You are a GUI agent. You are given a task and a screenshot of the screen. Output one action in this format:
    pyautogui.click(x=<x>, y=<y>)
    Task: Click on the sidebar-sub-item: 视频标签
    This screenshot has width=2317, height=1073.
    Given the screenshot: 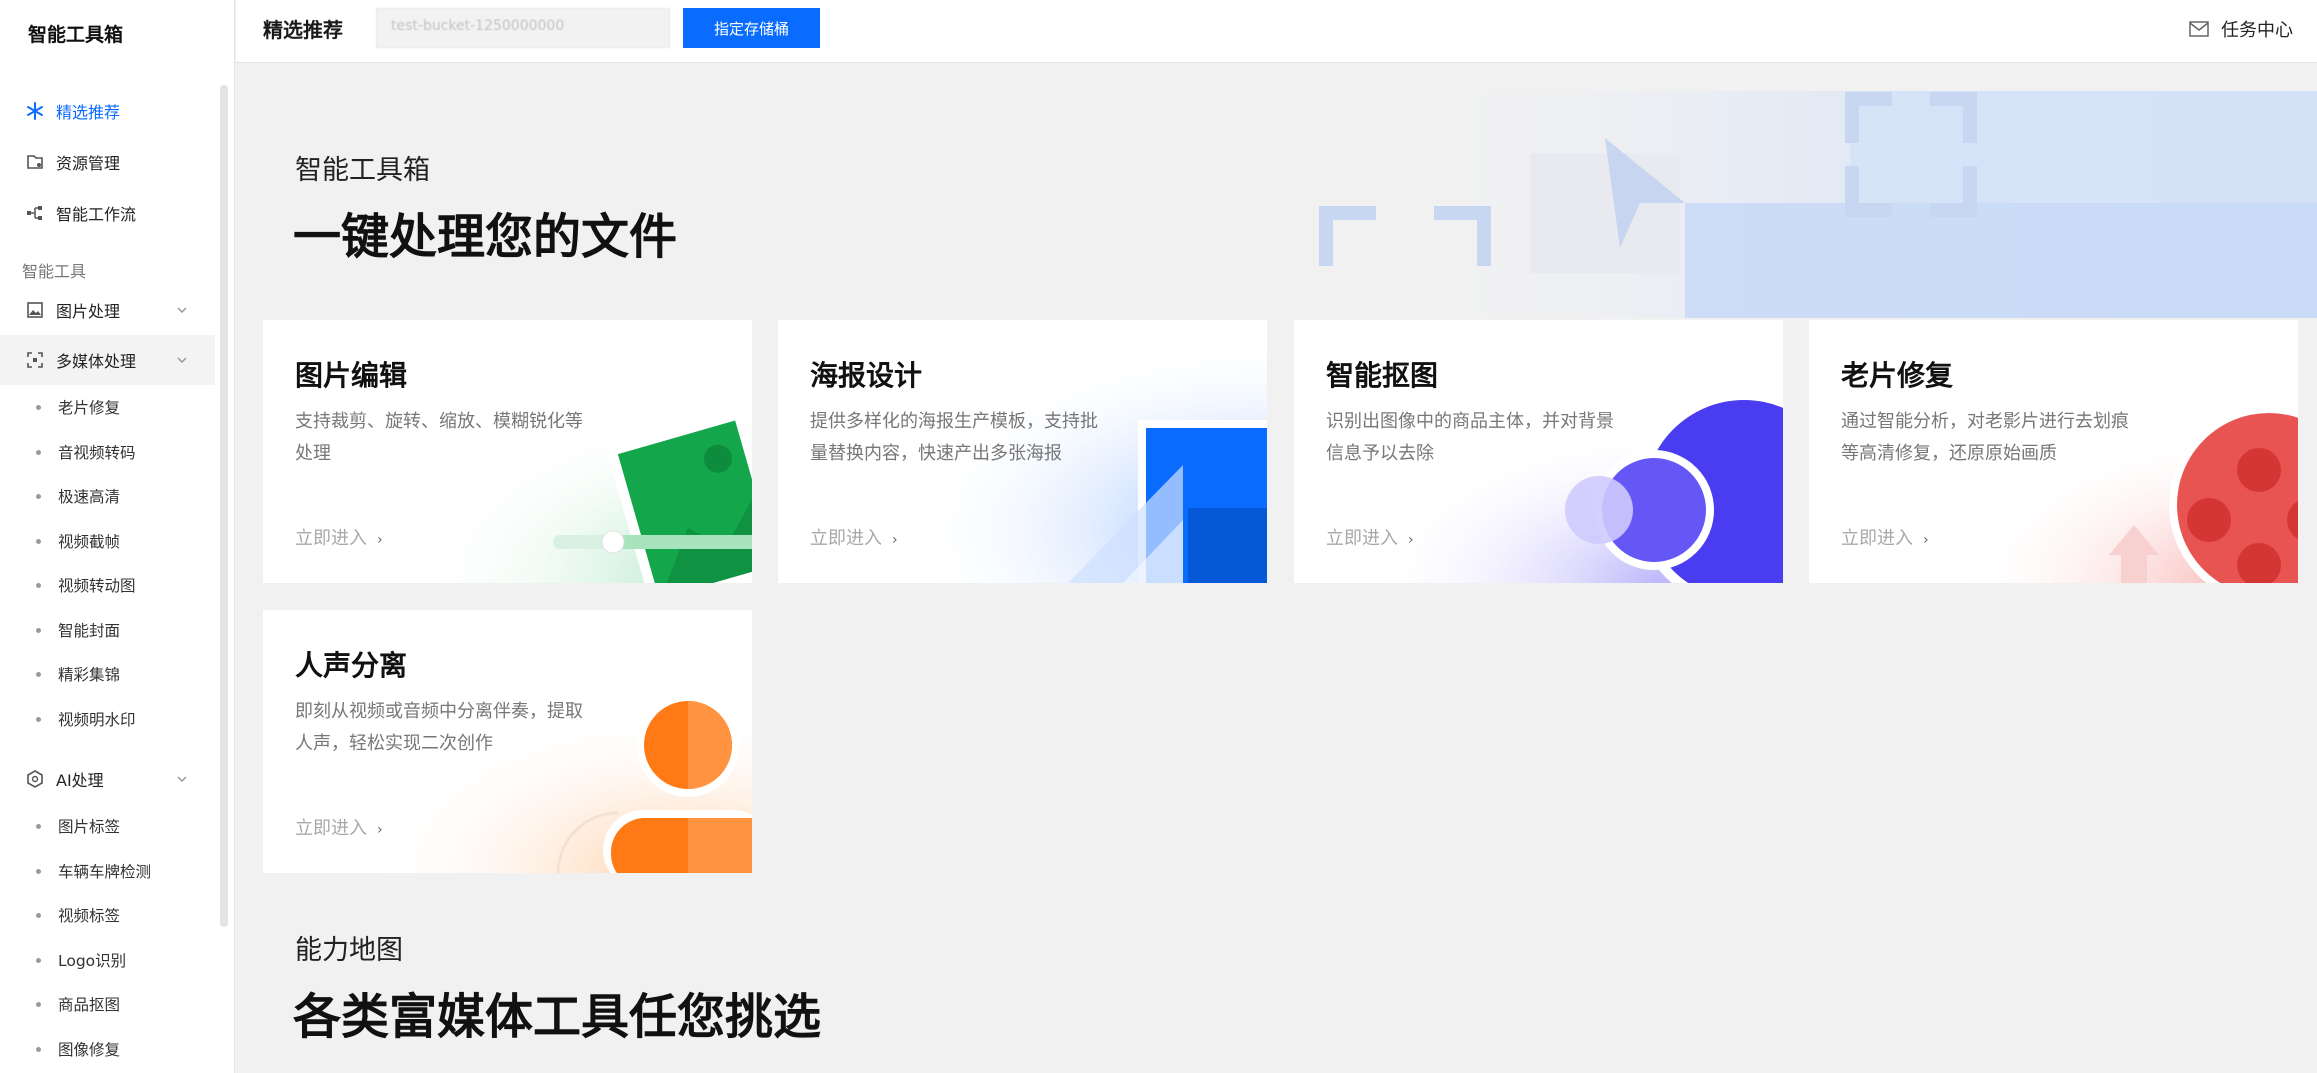 What is the action you would take?
    pyautogui.click(x=107, y=915)
    